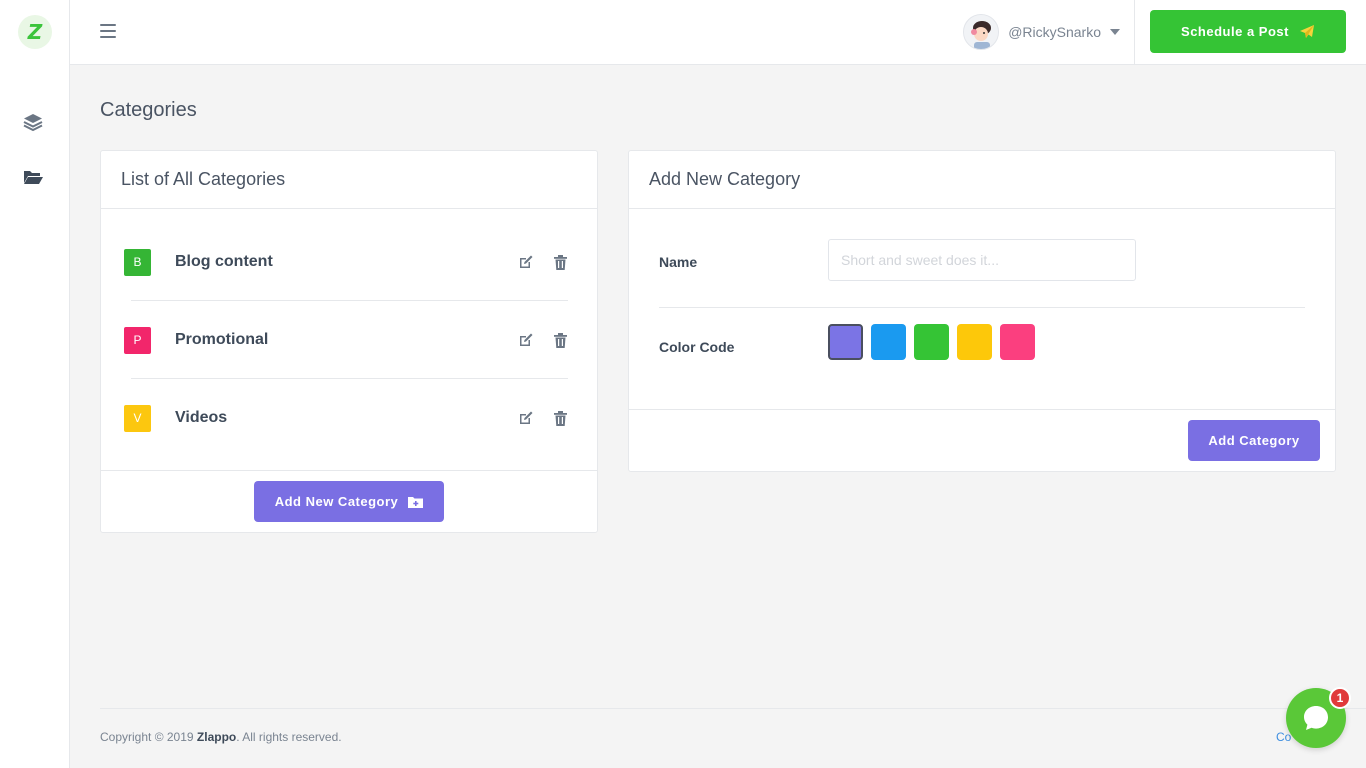  I want to click on page-title: Categories, so click(148, 110).